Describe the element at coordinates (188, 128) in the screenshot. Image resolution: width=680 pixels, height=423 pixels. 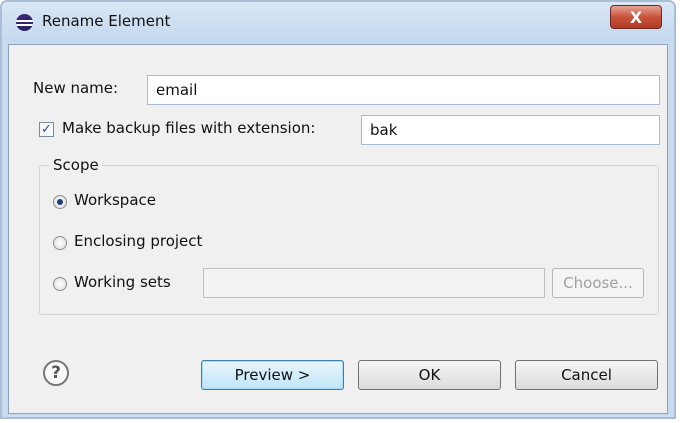
I see `backup-checkbox-label: Make backup files with extension:` at that location.